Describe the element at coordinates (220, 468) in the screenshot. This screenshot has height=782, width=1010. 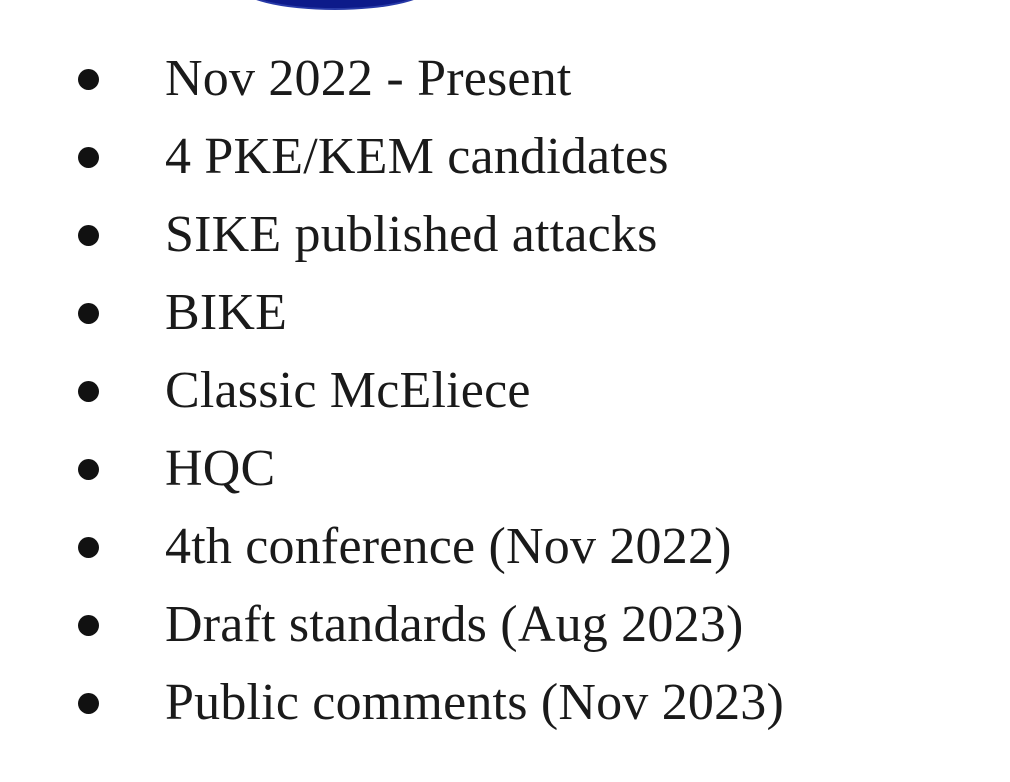
I see `list-item-text: HQC` at that location.